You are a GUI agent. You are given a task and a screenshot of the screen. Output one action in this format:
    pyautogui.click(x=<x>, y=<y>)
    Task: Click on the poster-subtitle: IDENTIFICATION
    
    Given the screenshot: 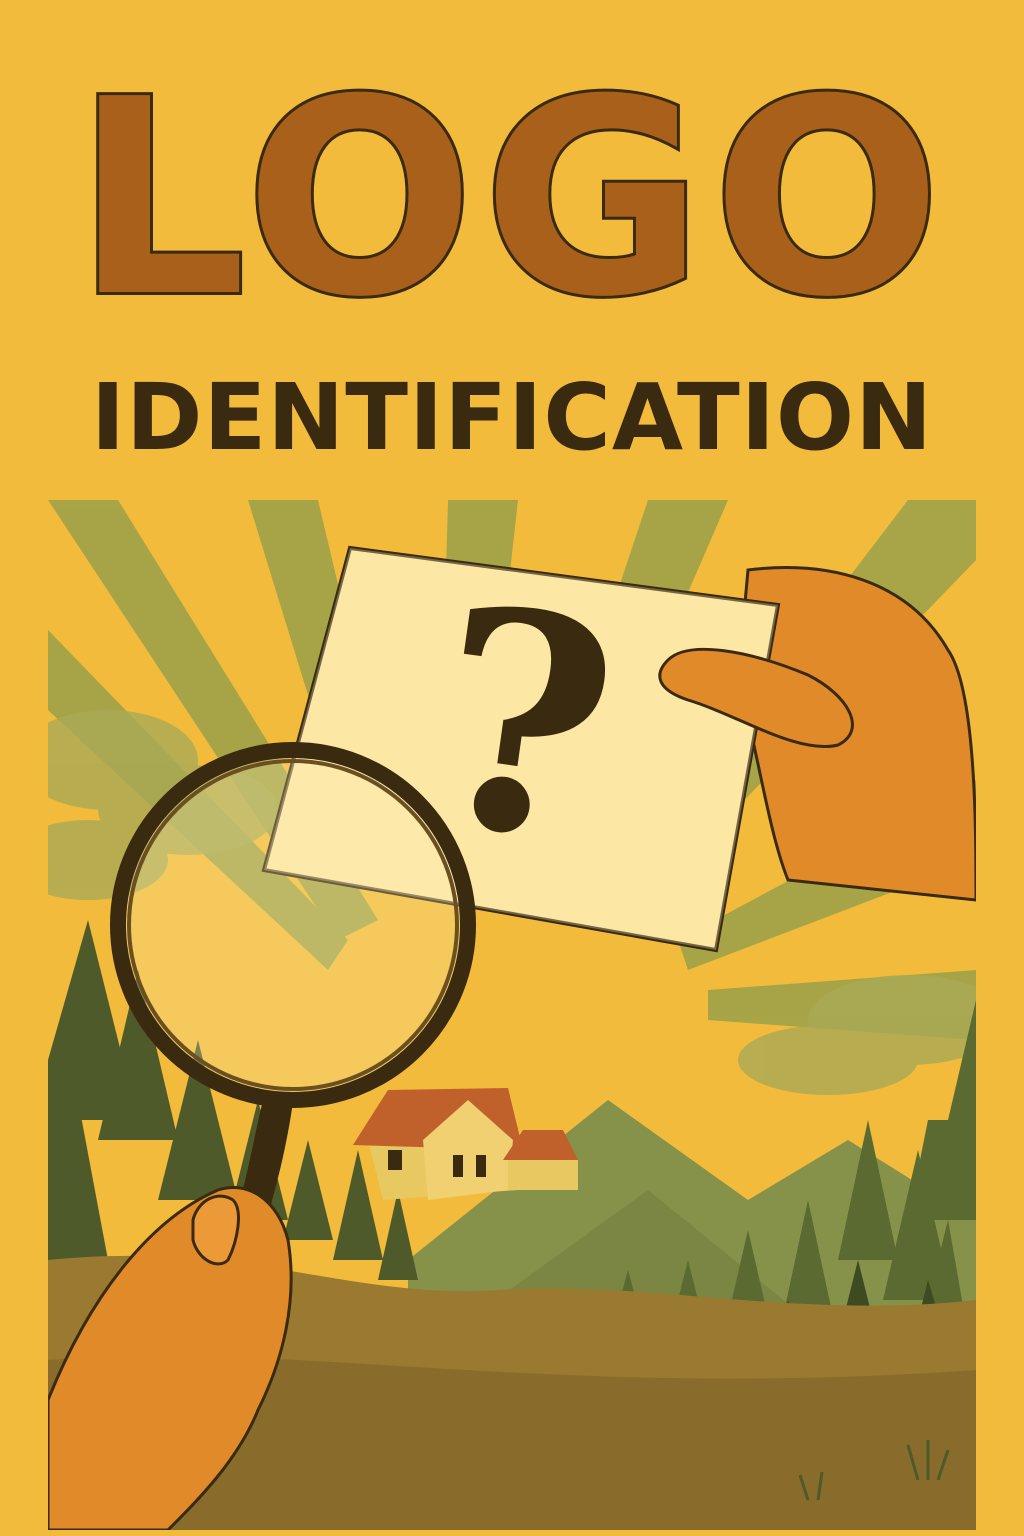 What is the action you would take?
    pyautogui.click(x=512, y=417)
    